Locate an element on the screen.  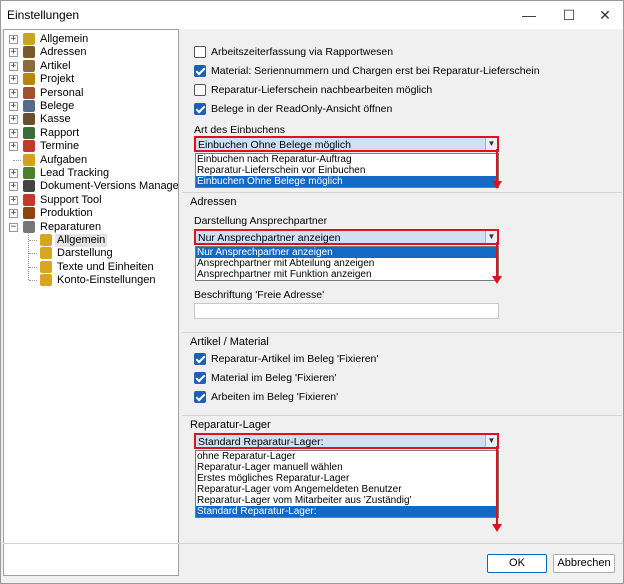
addresses-section-title: Adressen is located at coordinates (213, 202).